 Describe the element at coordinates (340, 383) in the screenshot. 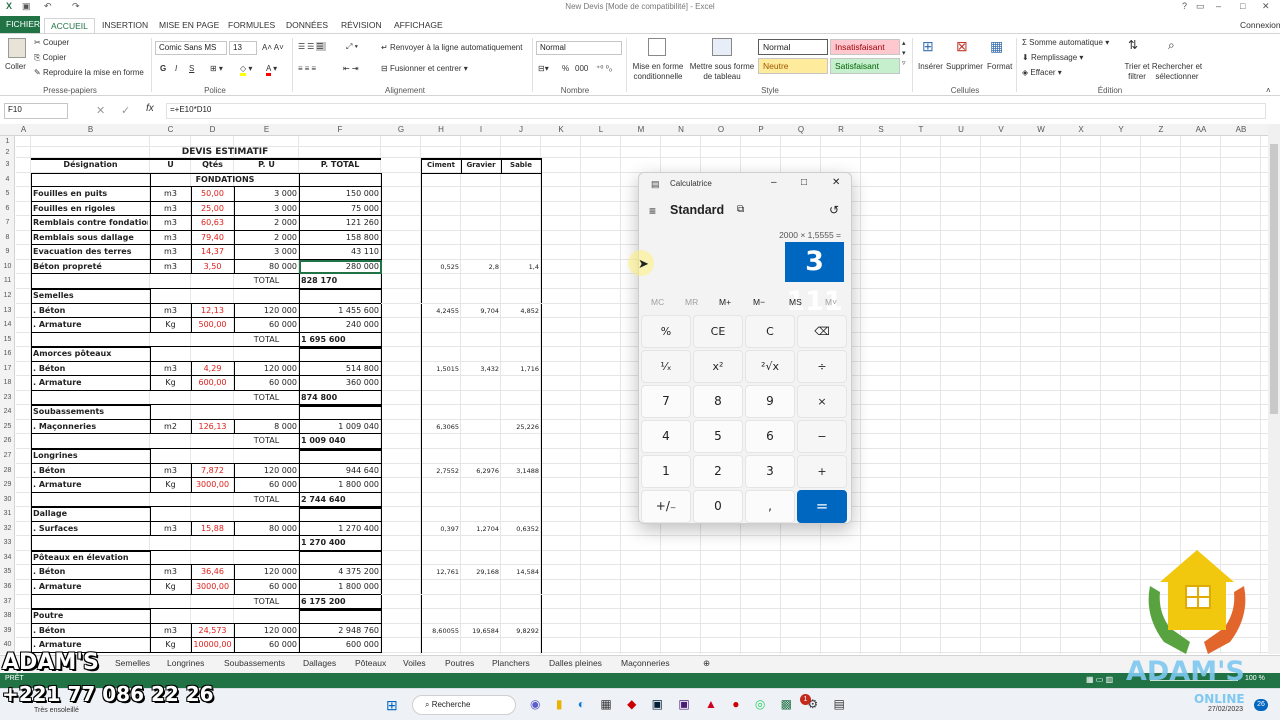

I see `price-total-cell: 360 000` at that location.